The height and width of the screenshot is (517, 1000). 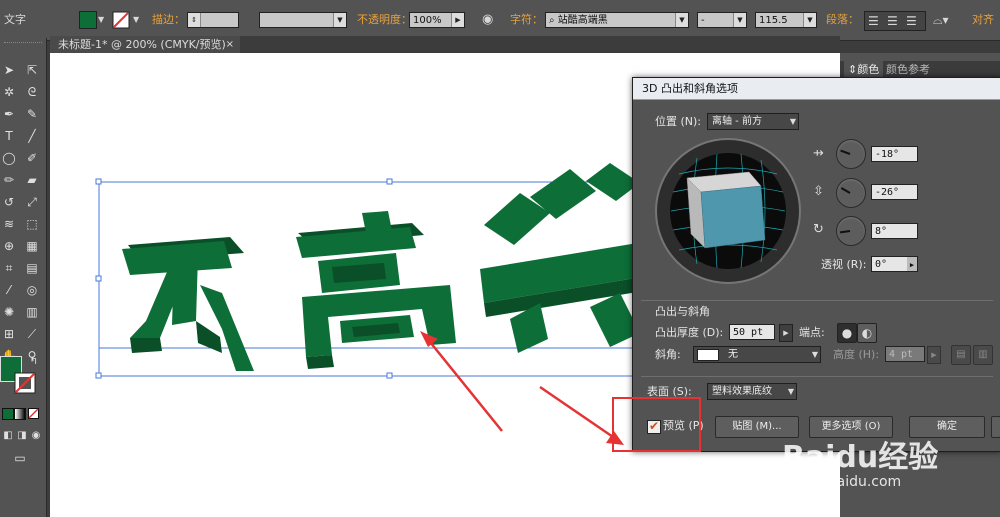 What do you see at coordinates (32, 202) in the screenshot?
I see `scale-icon: ⤢` at bounding box center [32, 202].